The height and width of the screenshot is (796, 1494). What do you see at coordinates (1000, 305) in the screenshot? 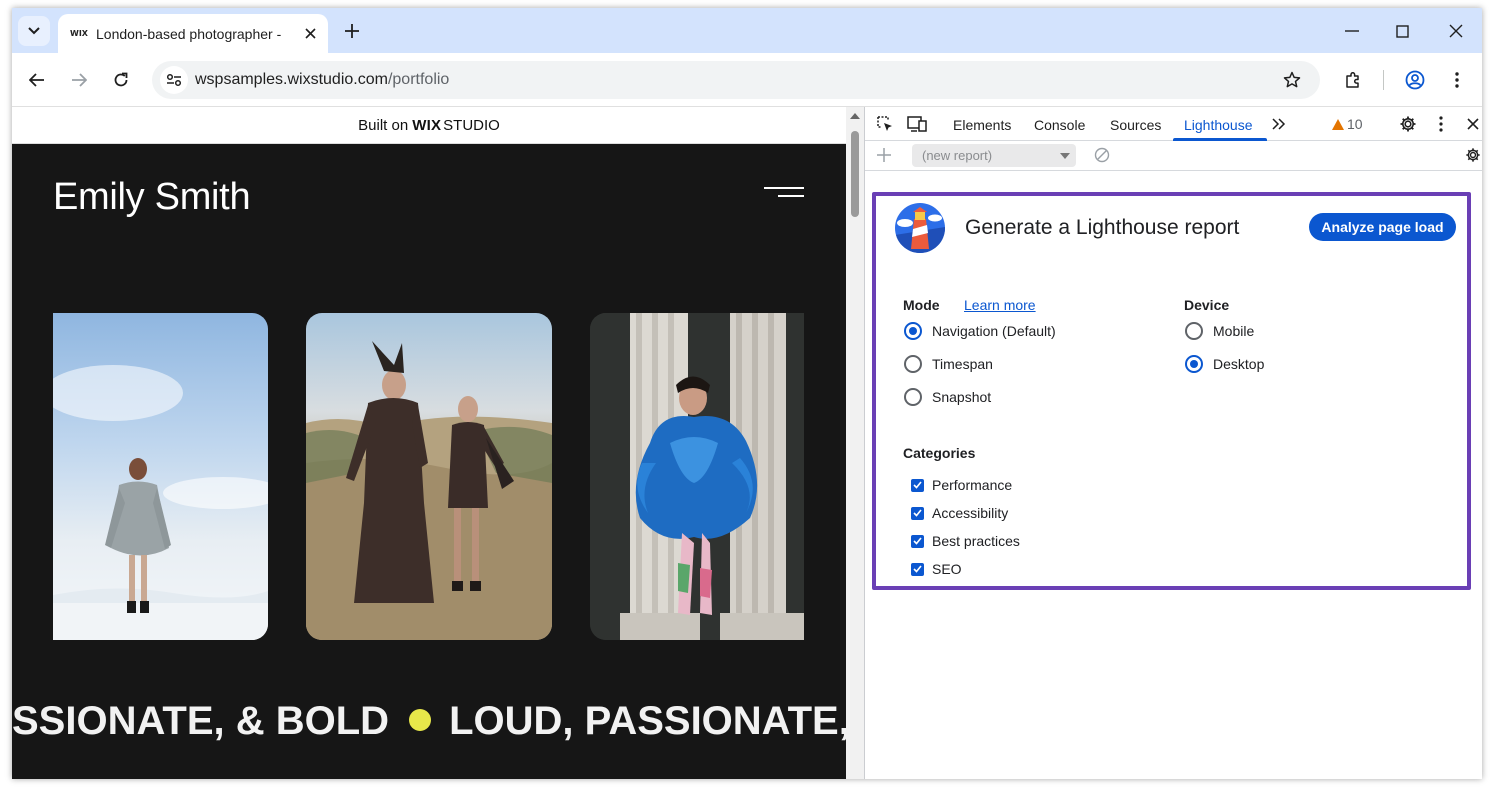
I see `learn-more-link: Learn more` at bounding box center [1000, 305].